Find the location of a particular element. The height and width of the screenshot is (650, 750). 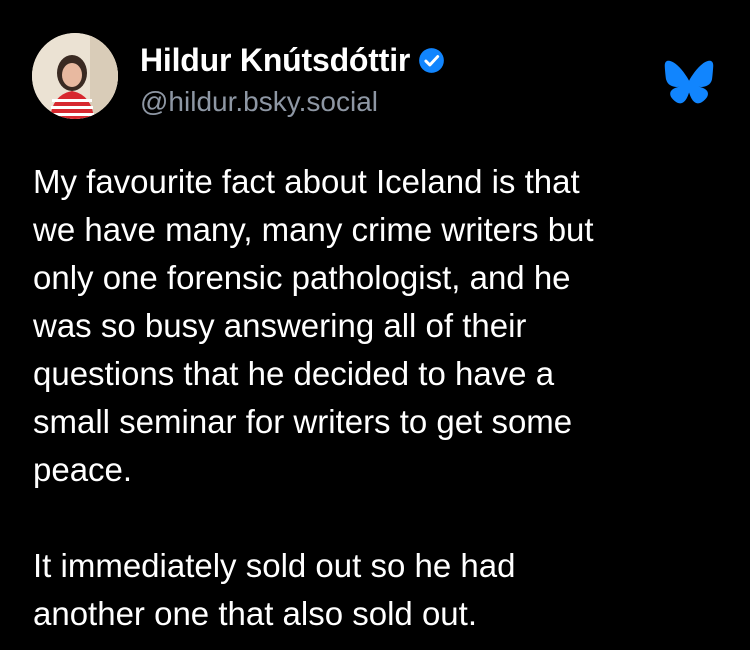

name-row: Hildur Knútsdóttir is located at coordinates (292, 60).